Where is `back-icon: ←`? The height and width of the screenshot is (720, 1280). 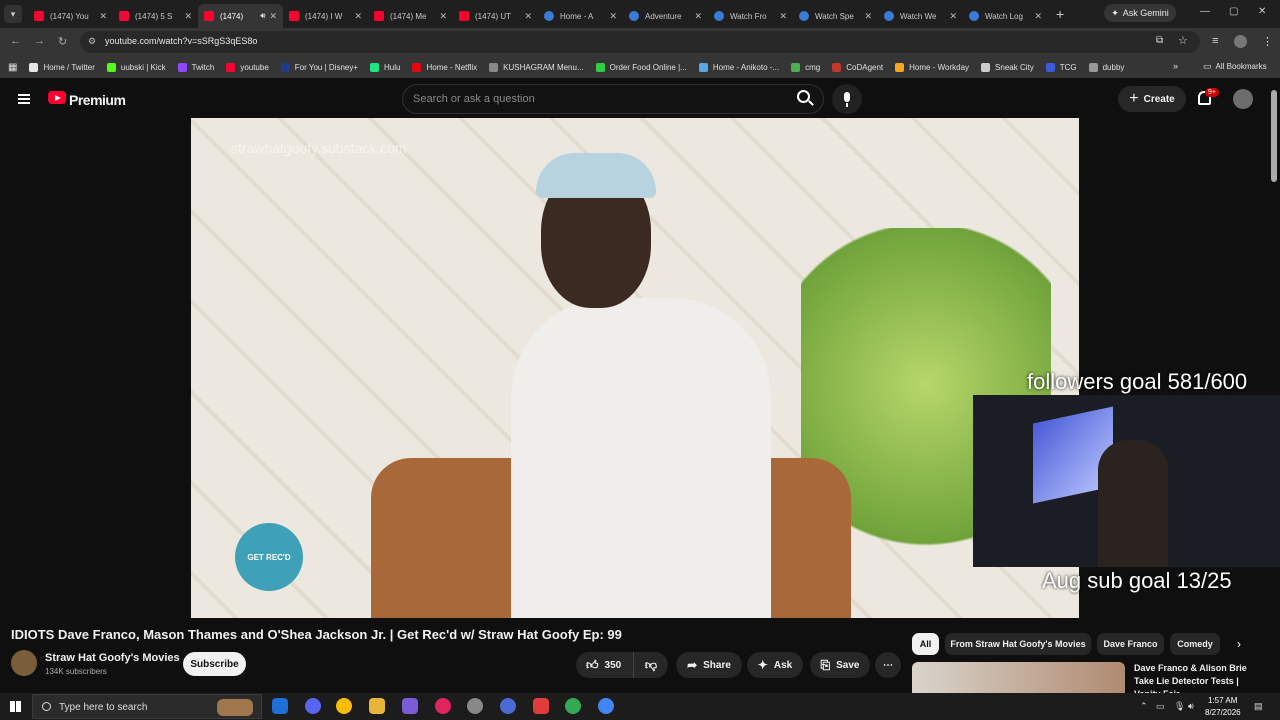 back-icon: ← is located at coordinates (15, 41).